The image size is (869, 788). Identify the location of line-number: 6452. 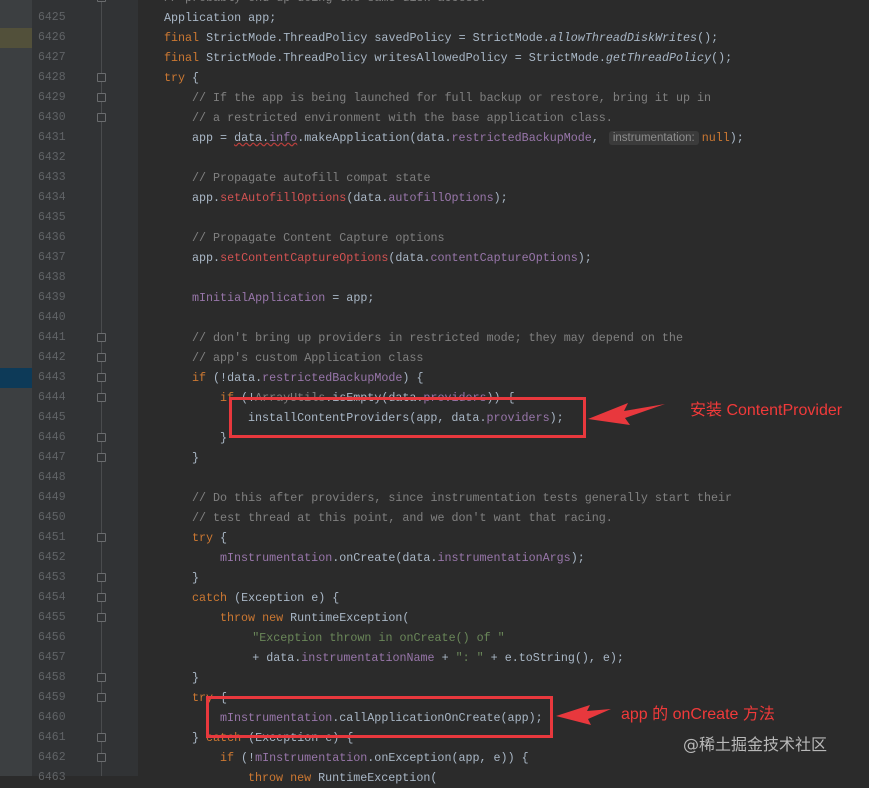
(52, 557).